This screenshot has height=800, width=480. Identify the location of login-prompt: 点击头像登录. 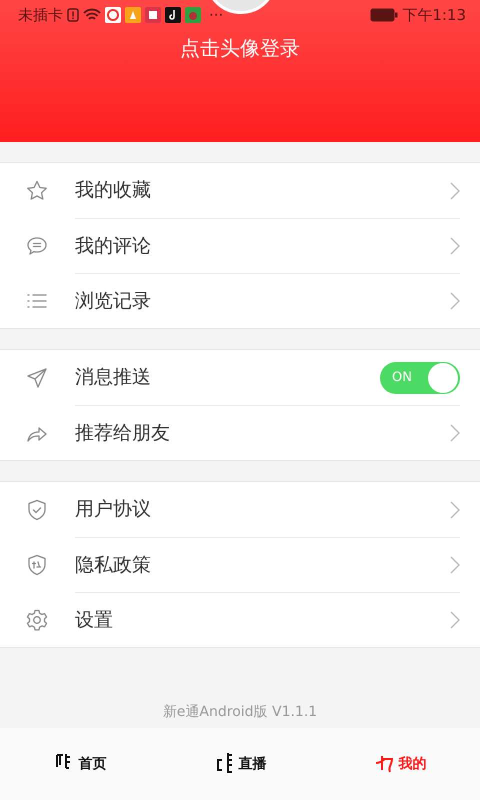
(240, 48).